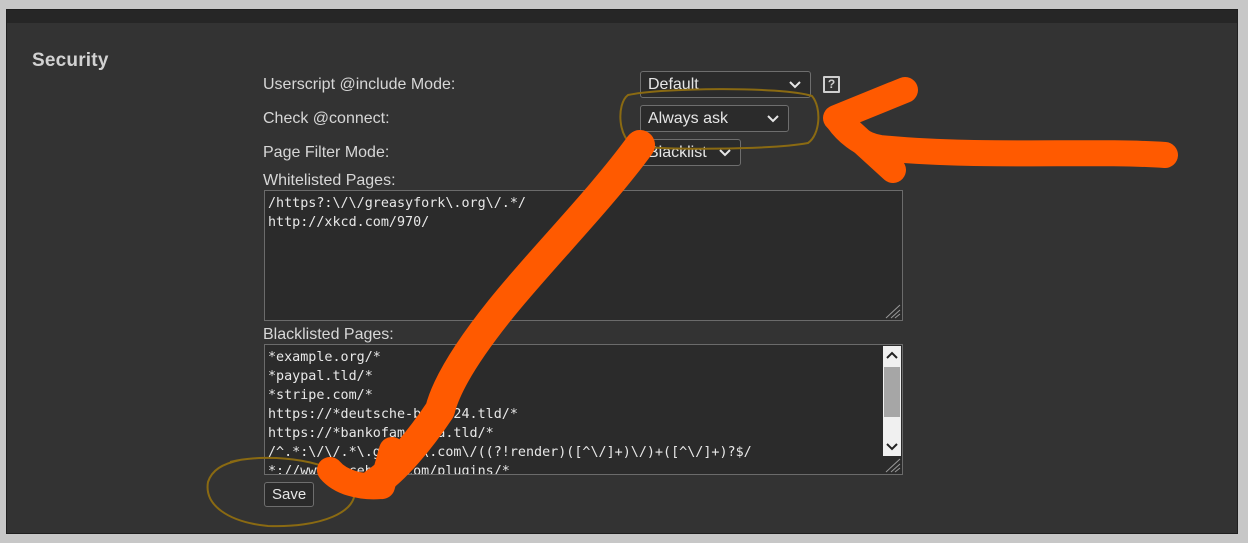  Describe the element at coordinates (326, 118) in the screenshot. I see `check-connect-label: Check @connect:` at that location.